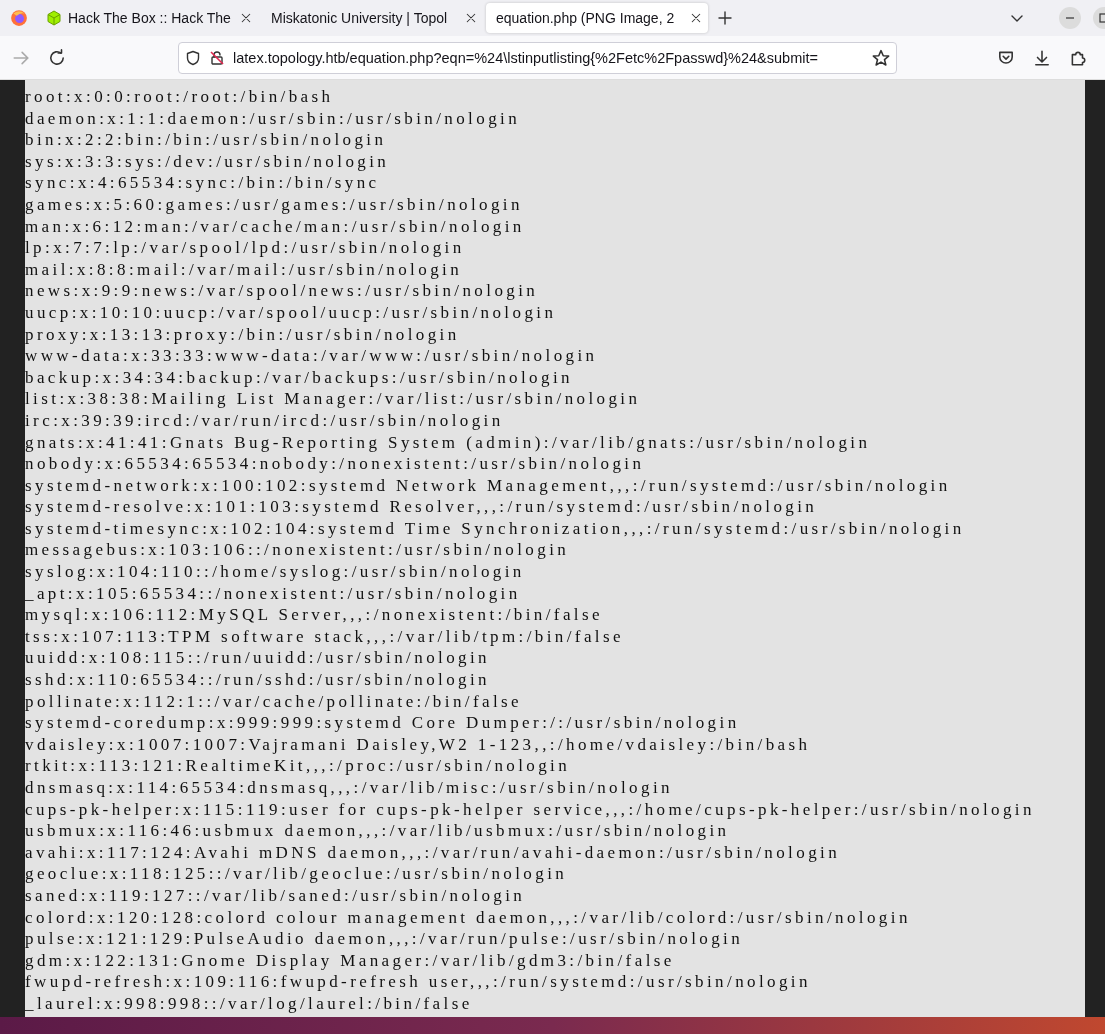  Describe the element at coordinates (296, 874) in the screenshot. I see `text-line: geoclue:x:118:125::/var/lib/geoclue:/usr/sbin/nologin` at that location.